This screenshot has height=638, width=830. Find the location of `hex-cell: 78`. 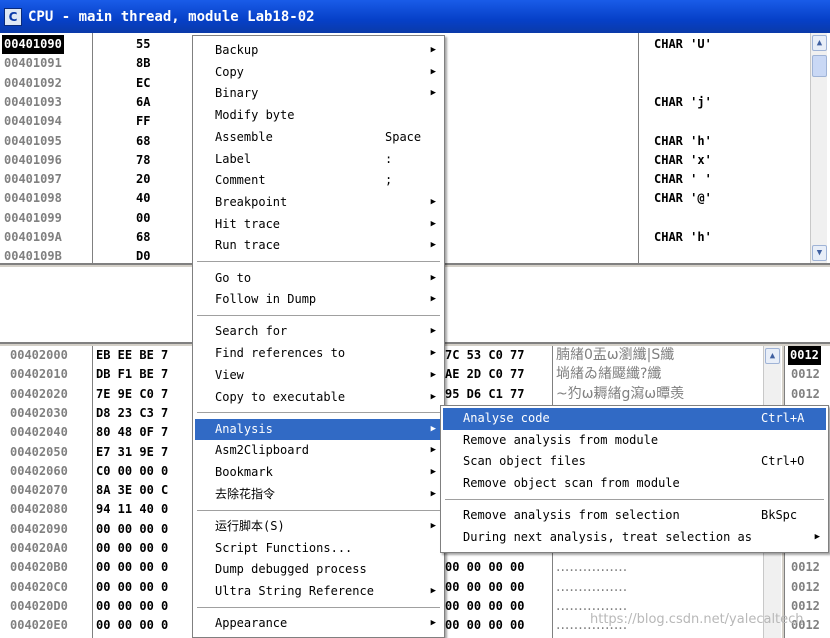

hex-cell: 78 is located at coordinates (143, 159).